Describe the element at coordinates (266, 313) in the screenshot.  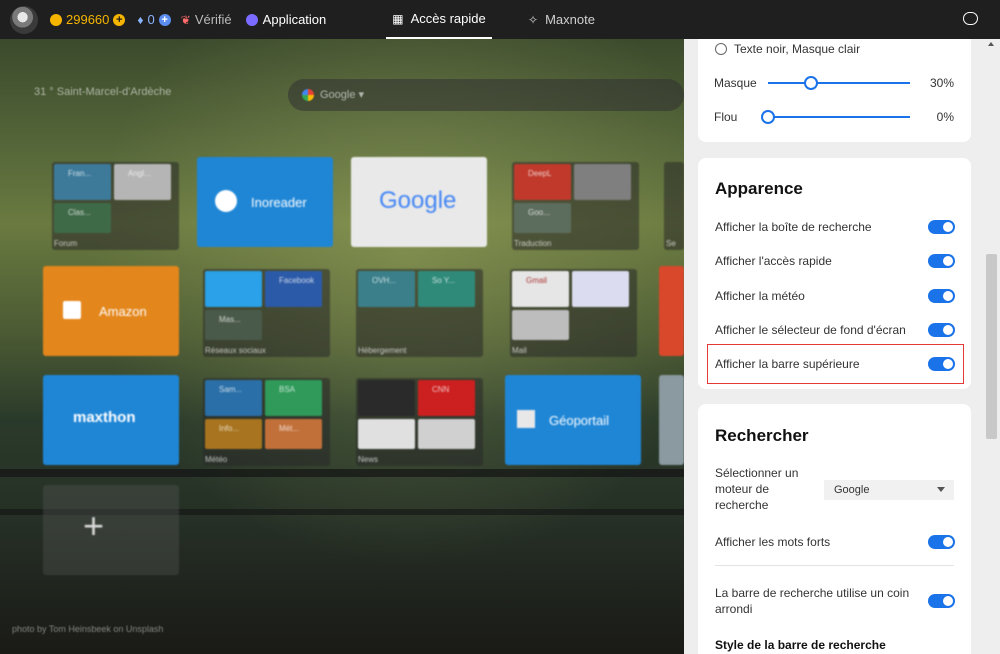
I see `folder-social: Facebook Mas... Réseaux sociaux` at that location.